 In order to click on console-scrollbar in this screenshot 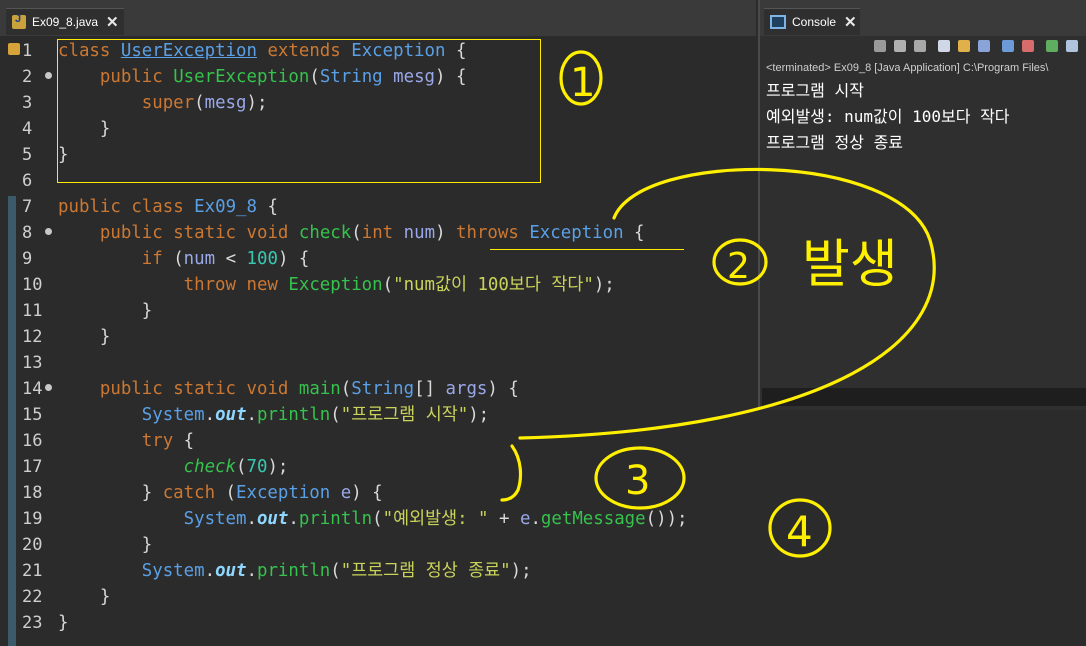, I will do `click(924, 397)`.